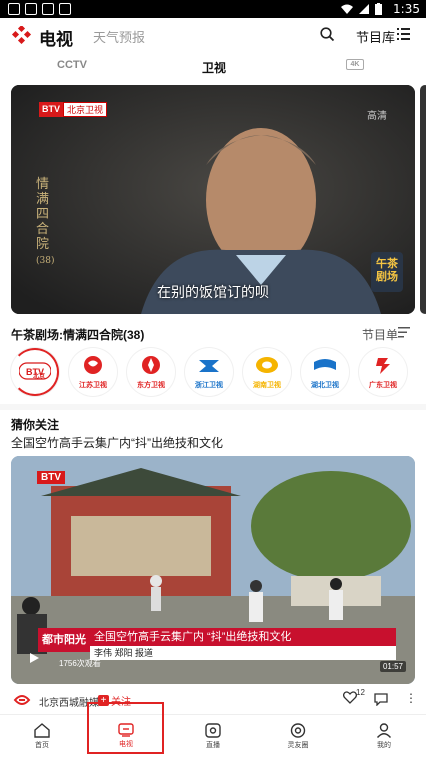  Describe the element at coordinates (355, 64) in the screenshot. I see `tab-4k: 4K` at that location.